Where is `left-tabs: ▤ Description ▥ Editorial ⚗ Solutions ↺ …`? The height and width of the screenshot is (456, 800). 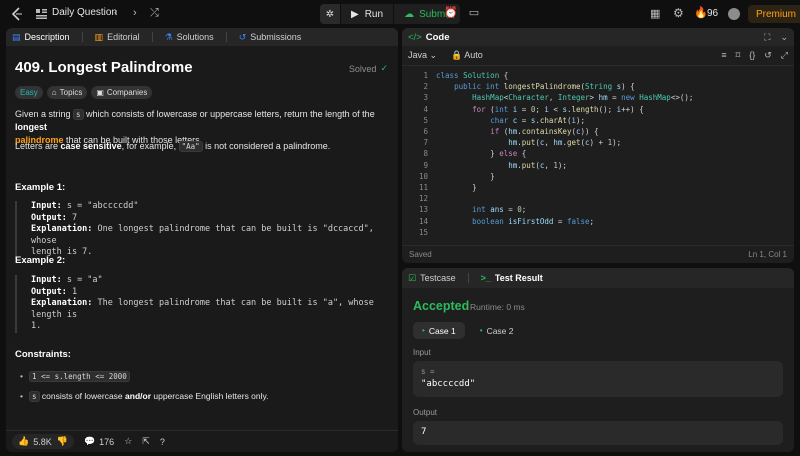
left-tabs: ▤ Description ▥ Editorial ⚗ Solutions ↺ … is located at coordinates (202, 37).